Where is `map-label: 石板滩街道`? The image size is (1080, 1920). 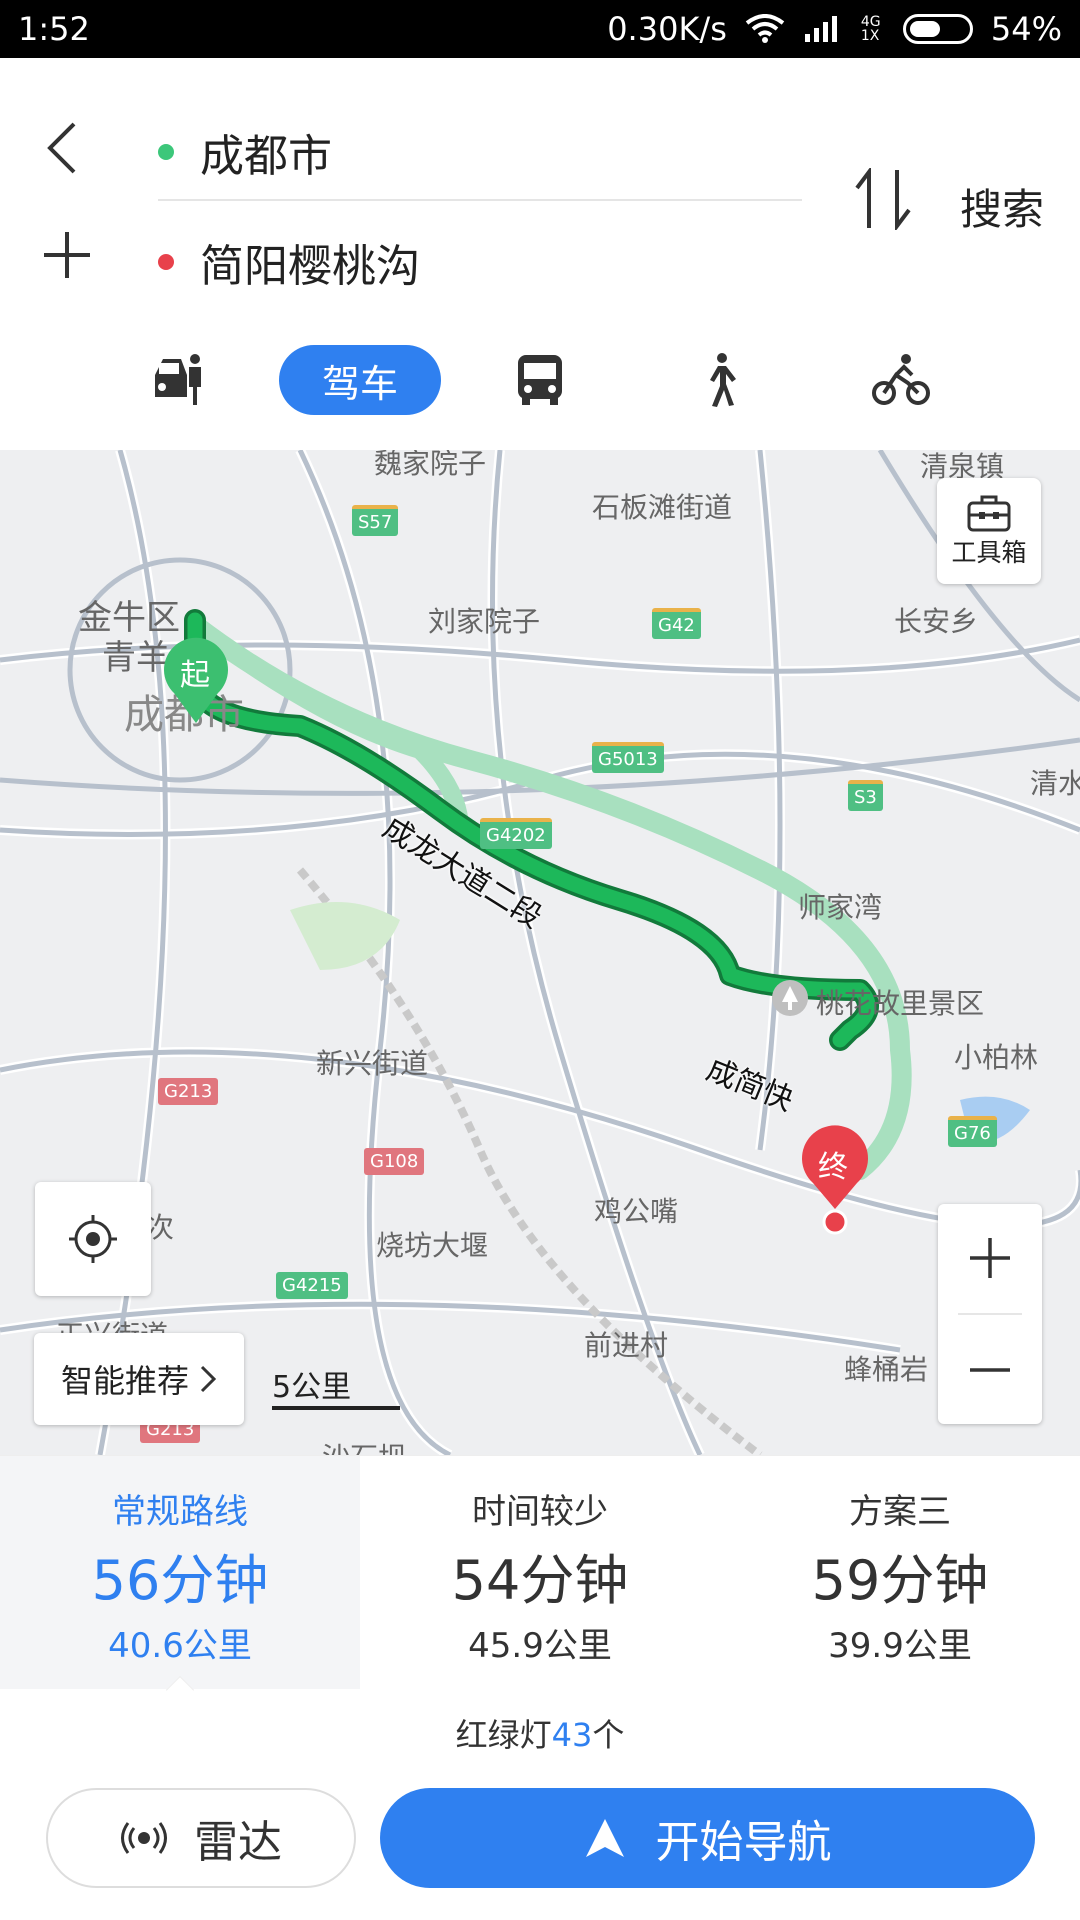
map-label: 石板滩街道 is located at coordinates (662, 507).